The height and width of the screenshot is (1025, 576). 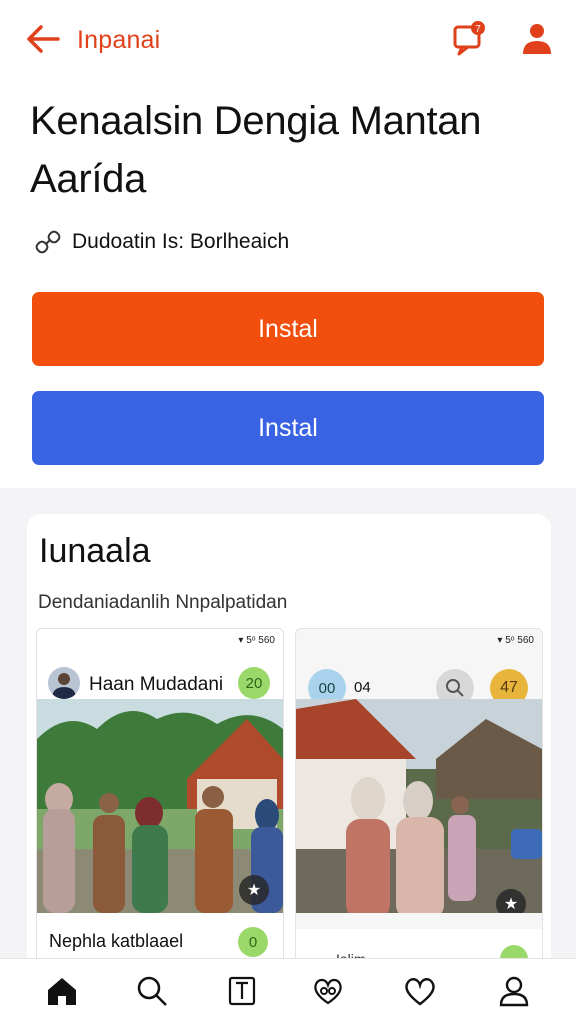 I want to click on person-icon, so click(x=64, y=683).